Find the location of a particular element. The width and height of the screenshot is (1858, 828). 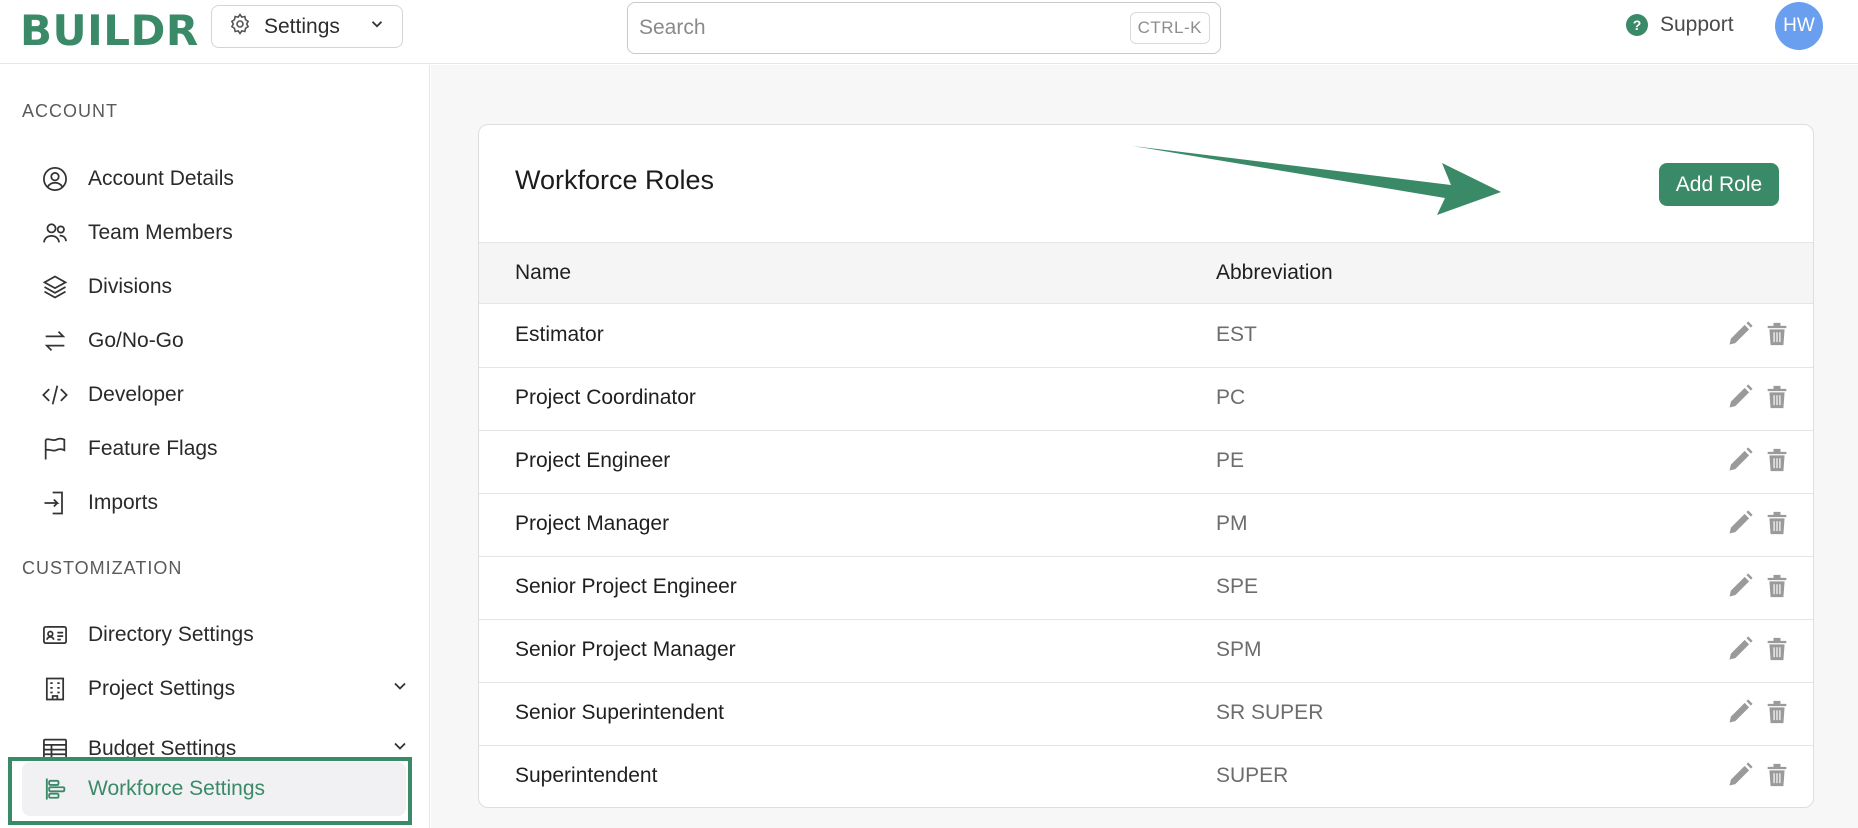

column-header-abbreviation: Abbreviation is located at coordinates (1274, 273).